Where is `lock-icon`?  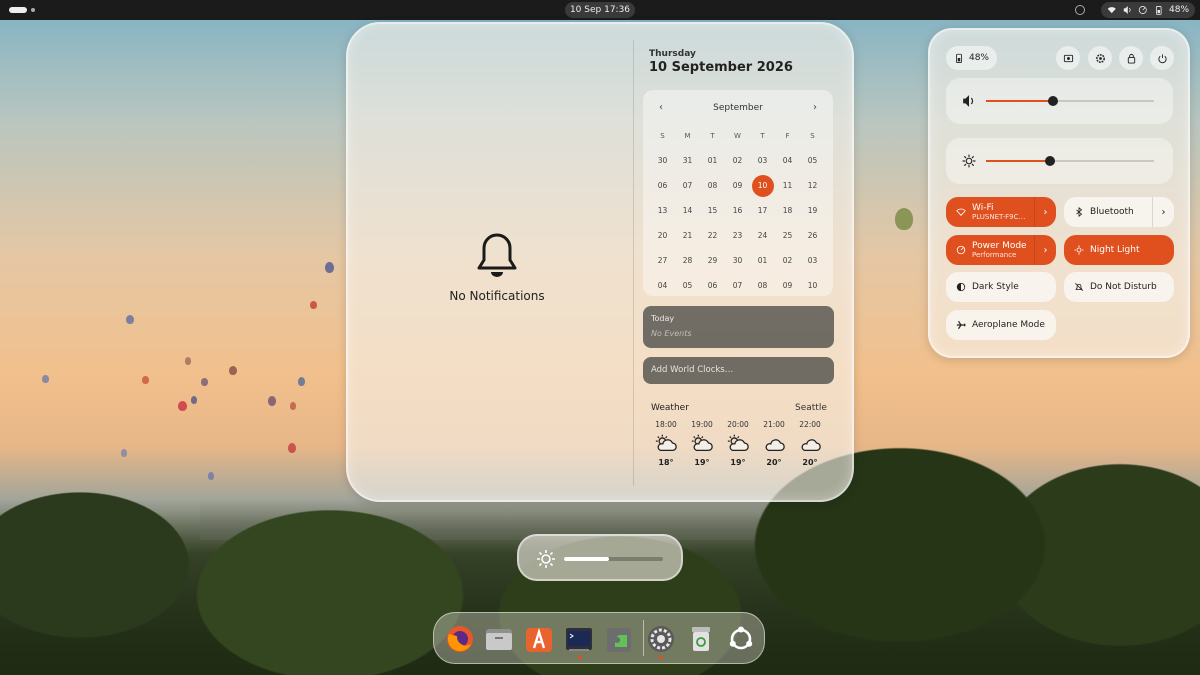 lock-icon is located at coordinates (1131, 58).